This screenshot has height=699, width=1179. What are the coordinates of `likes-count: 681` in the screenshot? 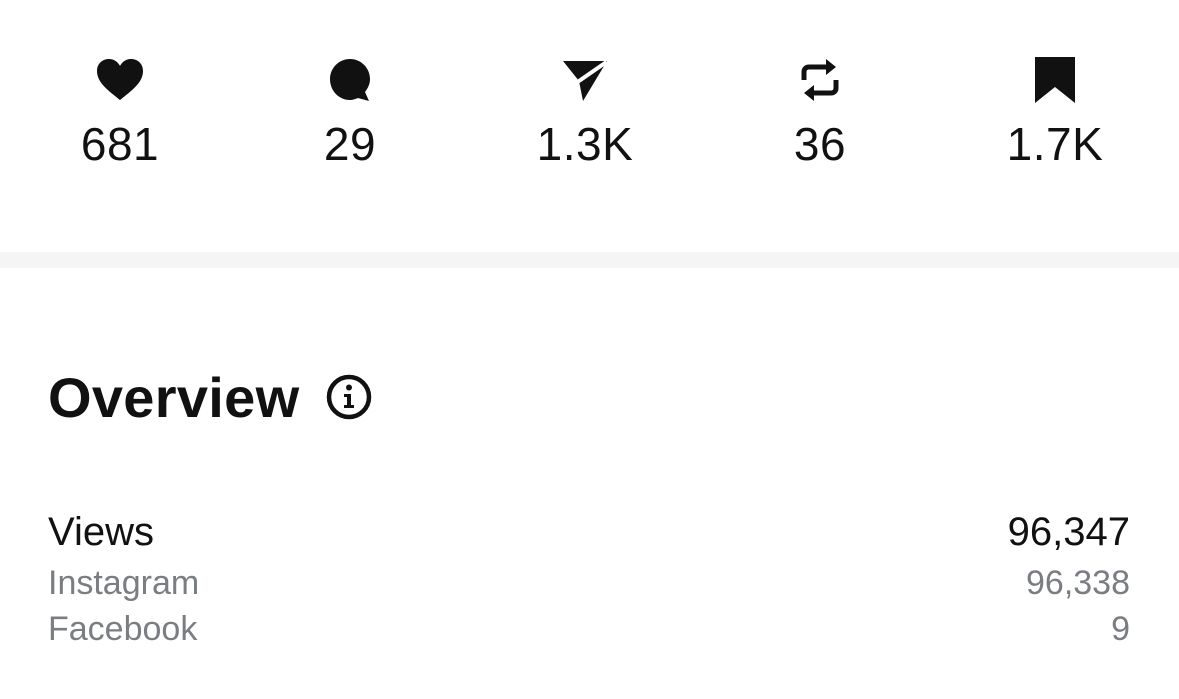 It's located at (120, 144).